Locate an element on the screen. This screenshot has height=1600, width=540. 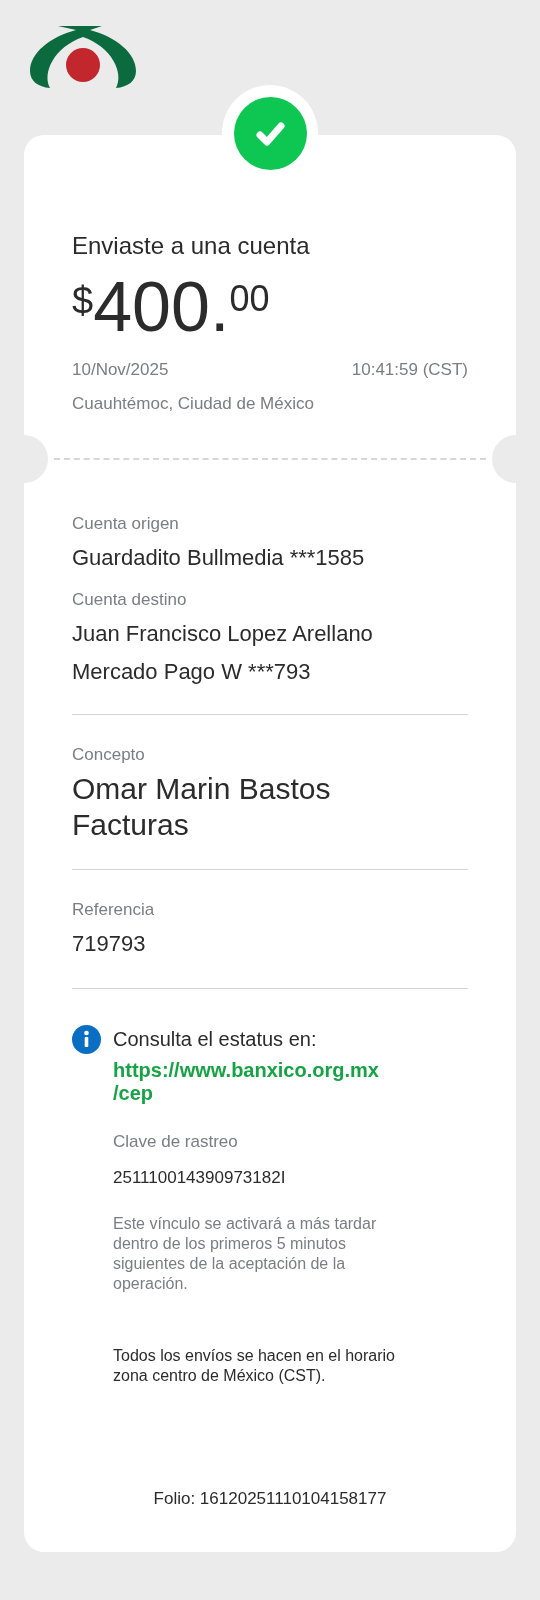
field-label: Referencia is located at coordinates (114, 910).